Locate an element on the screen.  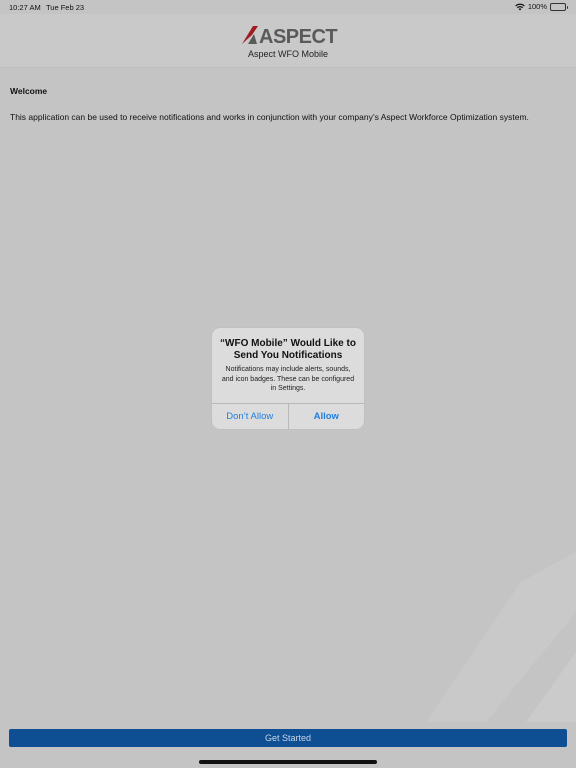
status-indicators: 100% is located at coordinates (541, 6).